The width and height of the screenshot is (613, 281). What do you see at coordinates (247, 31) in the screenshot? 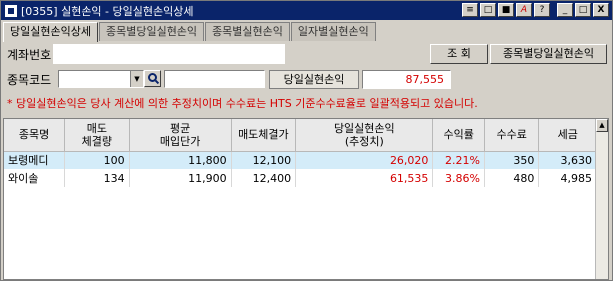
I see `tab-realized-by-stock: 종목별실현손익` at bounding box center [247, 31].